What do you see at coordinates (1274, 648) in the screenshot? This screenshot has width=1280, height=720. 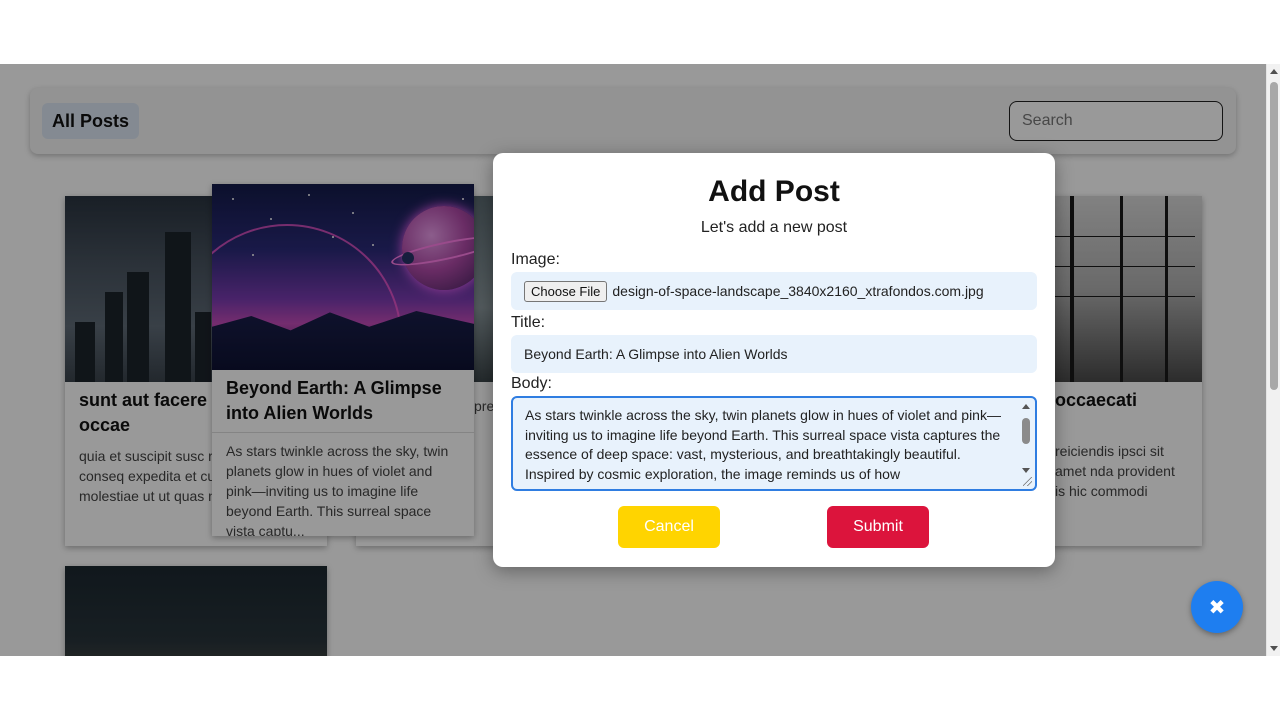 I see `scroll-down-icon` at bounding box center [1274, 648].